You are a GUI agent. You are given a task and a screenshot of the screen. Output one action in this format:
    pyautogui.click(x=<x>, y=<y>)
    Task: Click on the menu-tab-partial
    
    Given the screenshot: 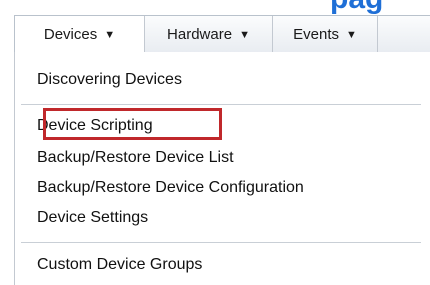 What is the action you would take?
    pyautogui.click(x=404, y=34)
    